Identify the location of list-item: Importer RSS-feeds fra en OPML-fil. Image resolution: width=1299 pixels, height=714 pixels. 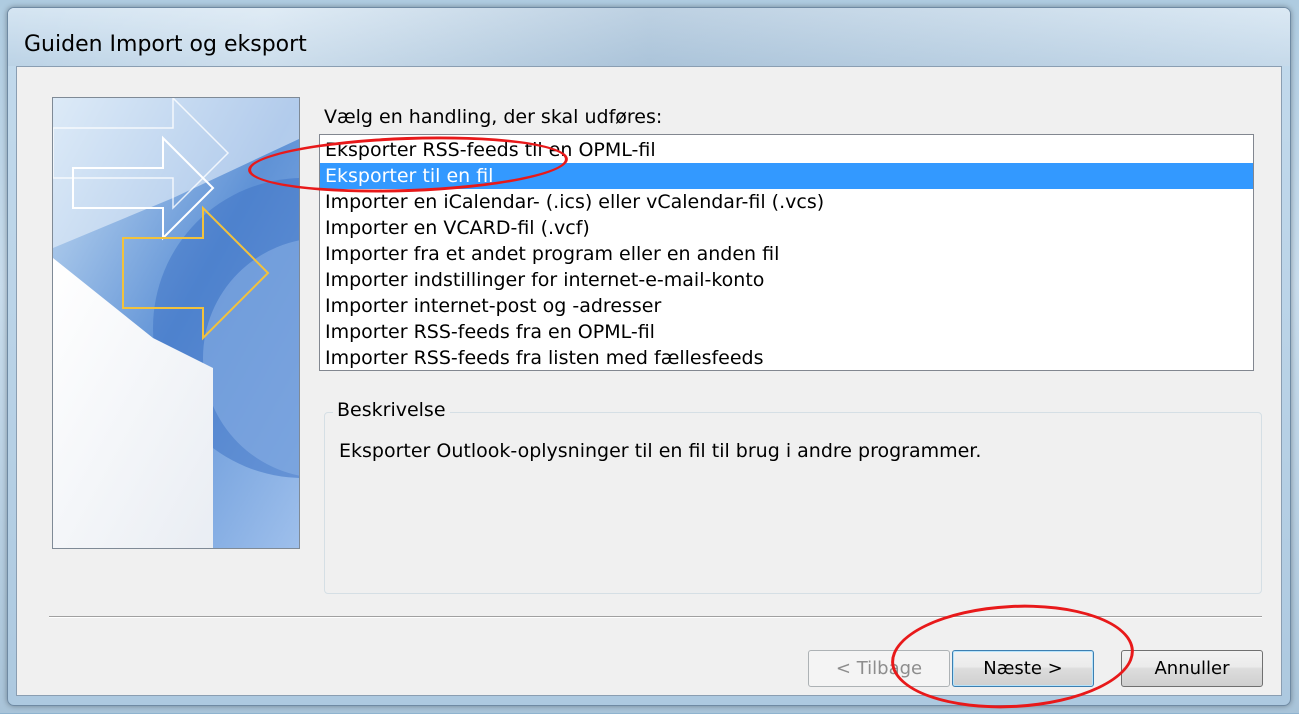
(786, 332).